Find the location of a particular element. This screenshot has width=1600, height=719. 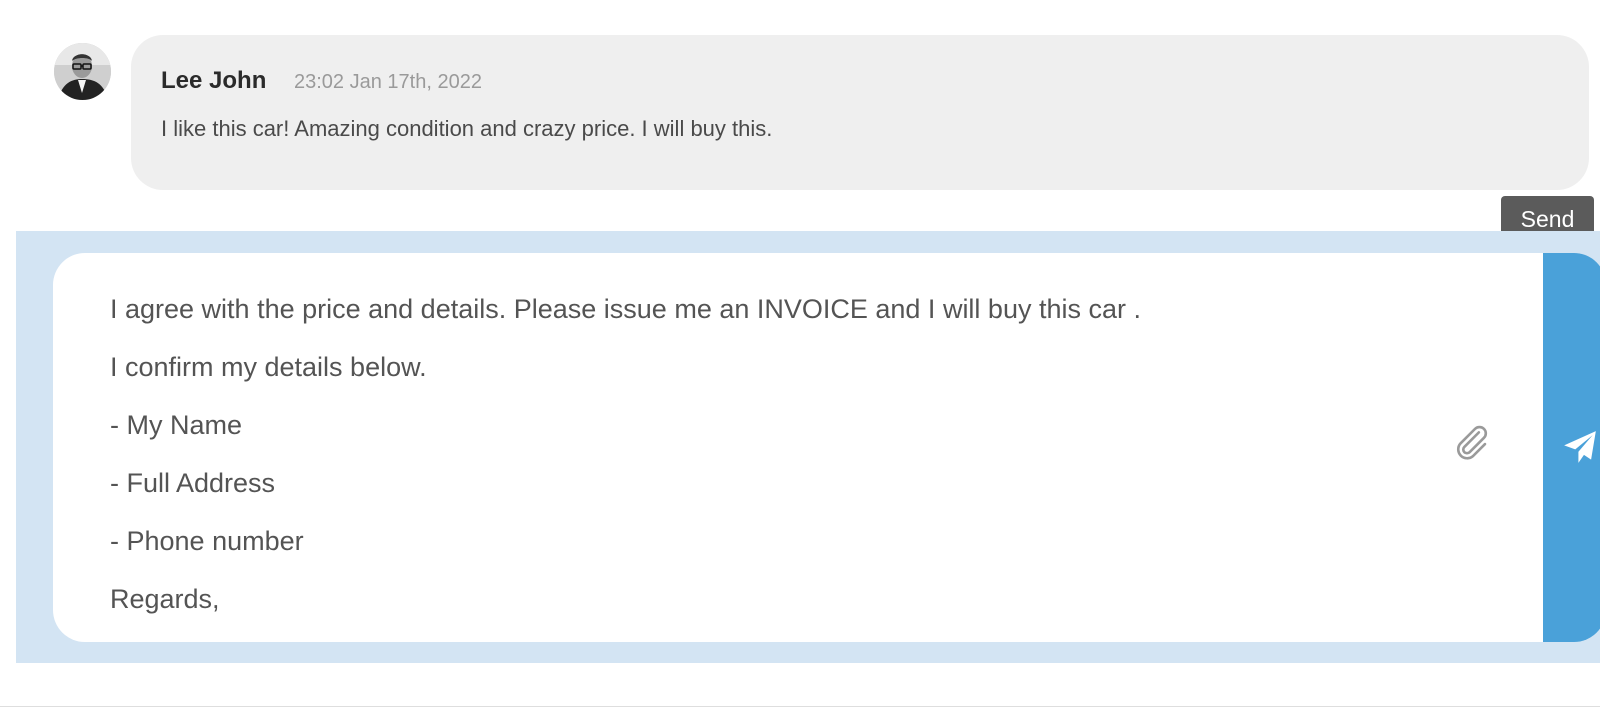

paperclip-icon is located at coordinates (1472, 442).